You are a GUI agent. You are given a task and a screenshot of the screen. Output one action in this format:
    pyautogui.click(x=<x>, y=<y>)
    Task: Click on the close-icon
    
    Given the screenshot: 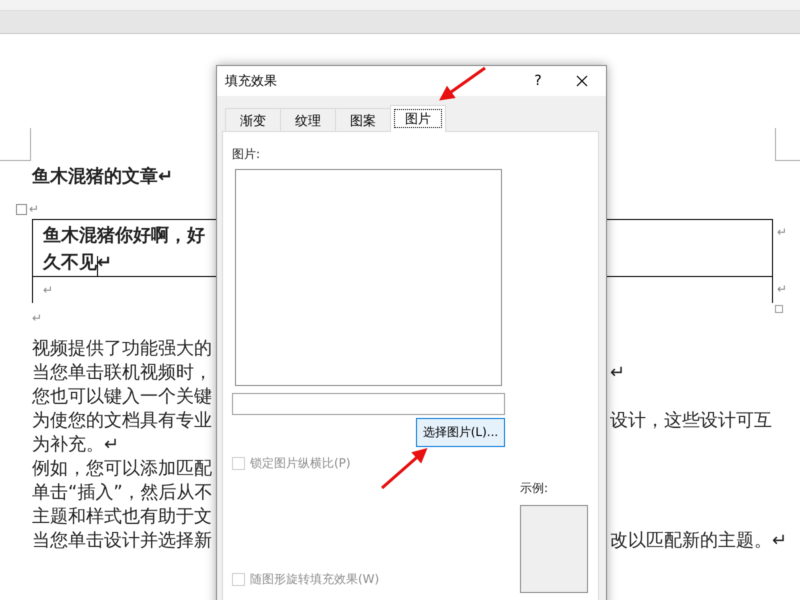 What is the action you would take?
    pyautogui.click(x=582, y=81)
    